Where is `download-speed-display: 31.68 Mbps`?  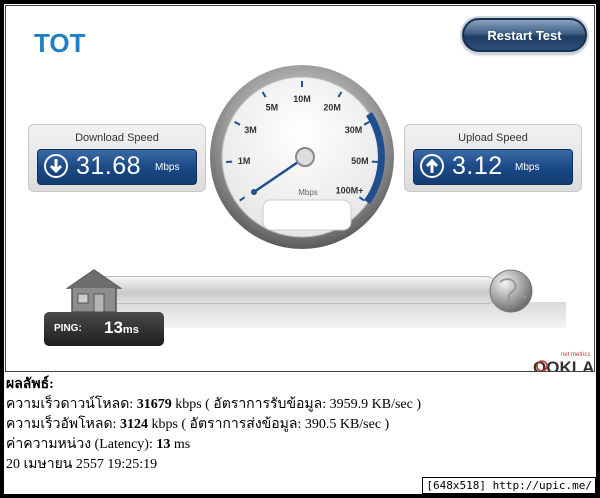
download-speed-display: 31.68 Mbps is located at coordinates (117, 167).